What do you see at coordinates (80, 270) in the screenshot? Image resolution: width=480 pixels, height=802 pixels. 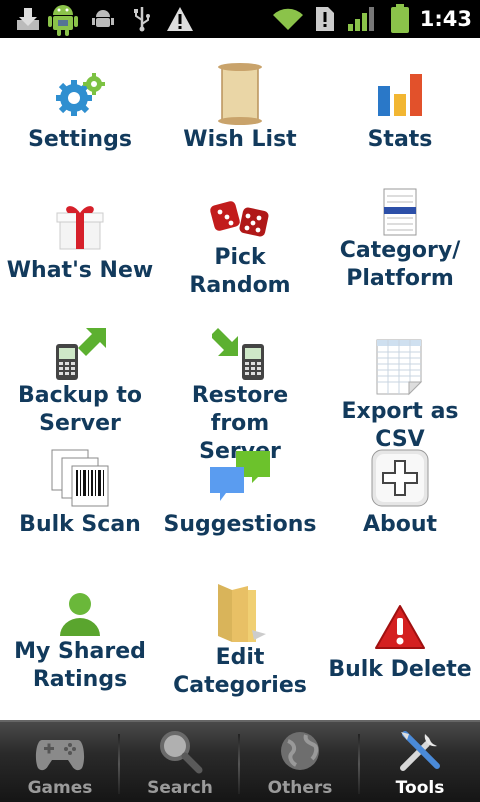 I see `whats-new-label: What's New` at bounding box center [80, 270].